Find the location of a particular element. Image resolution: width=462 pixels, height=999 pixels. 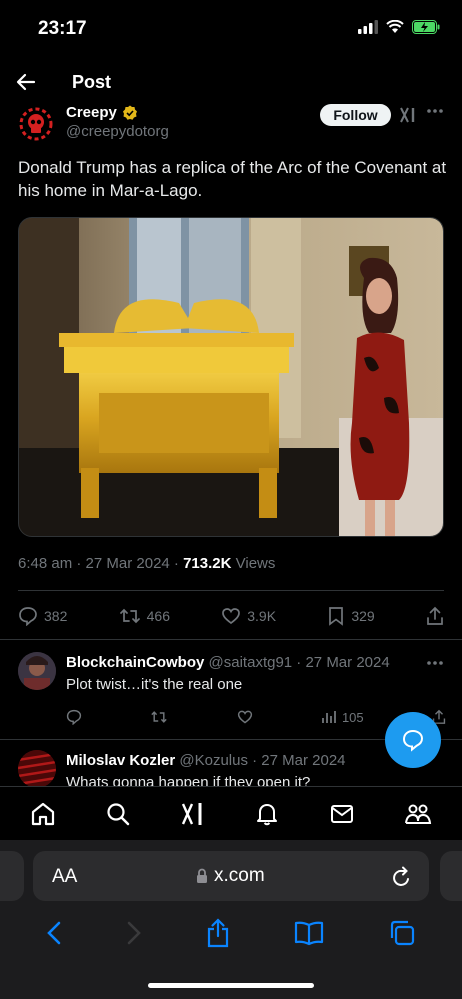

views-count: 713.2K is located at coordinates (207, 563).